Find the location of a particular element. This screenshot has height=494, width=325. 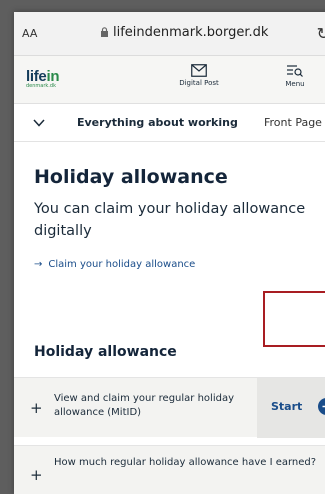

url-field: lifeindenmark.borger.dk is located at coordinates (184, 32).